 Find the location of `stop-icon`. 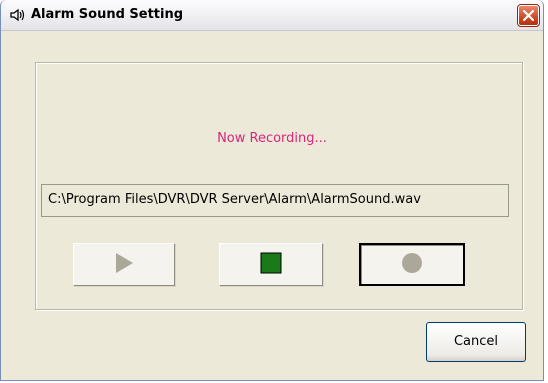

stop-icon is located at coordinates (271, 265).